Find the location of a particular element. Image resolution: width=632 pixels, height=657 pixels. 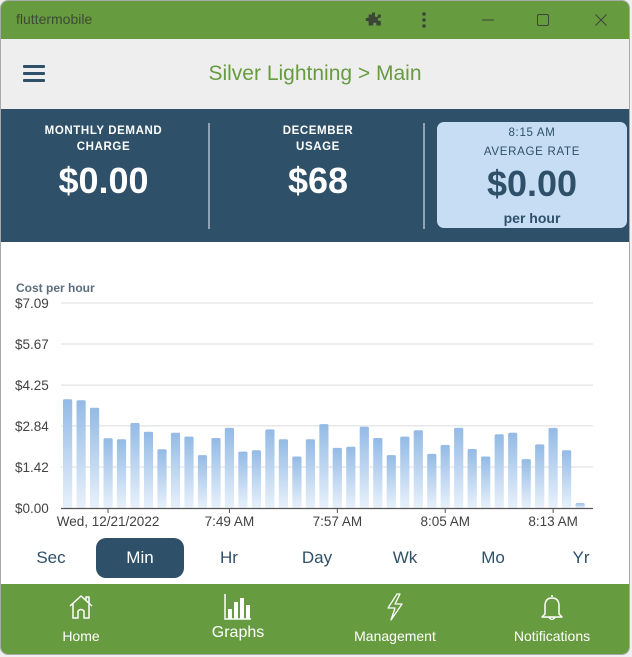

close-icon is located at coordinates (601, 20).